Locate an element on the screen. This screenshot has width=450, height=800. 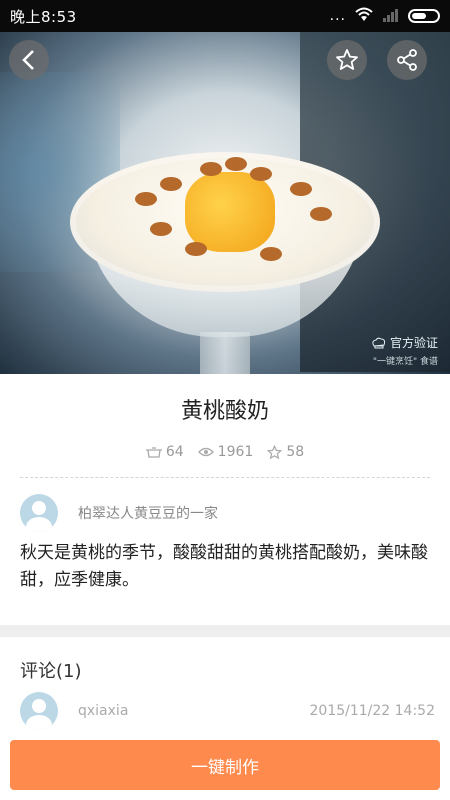
signal-icon is located at coordinates (391, 16).